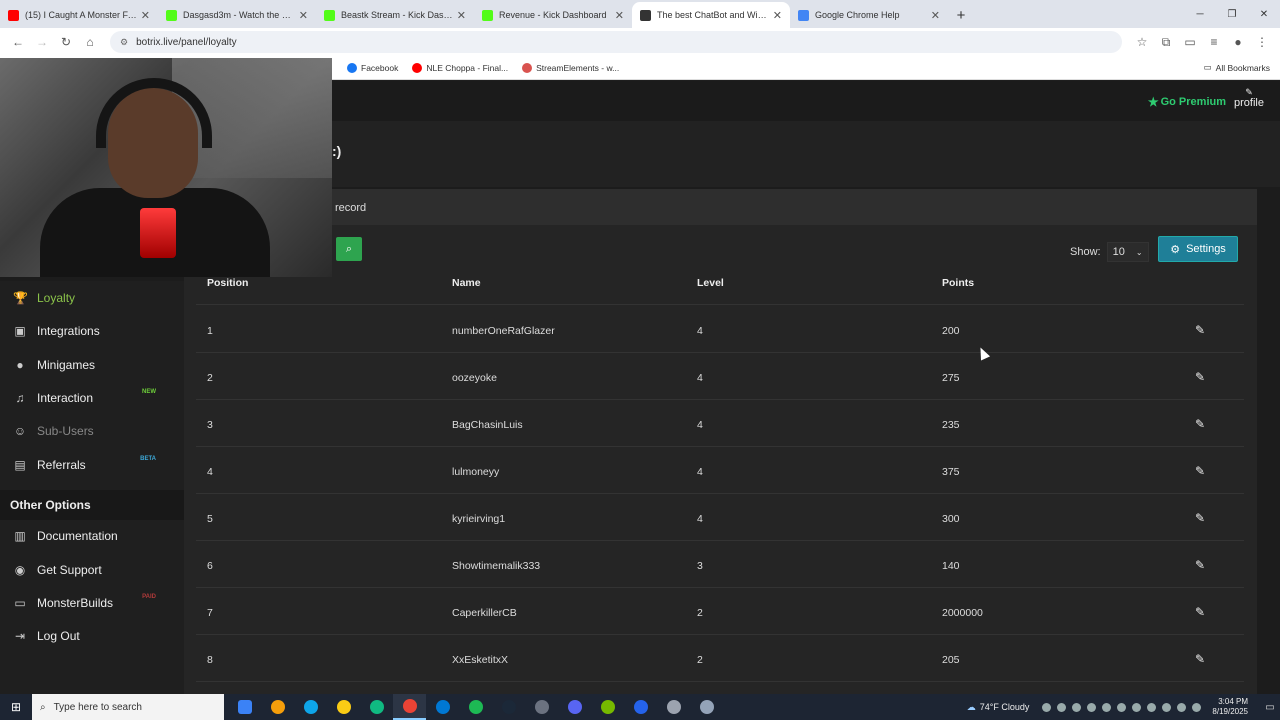  Describe the element at coordinates (869, 15) in the screenshot. I see `browser-tab: Google Chrome Help ✕` at that location.